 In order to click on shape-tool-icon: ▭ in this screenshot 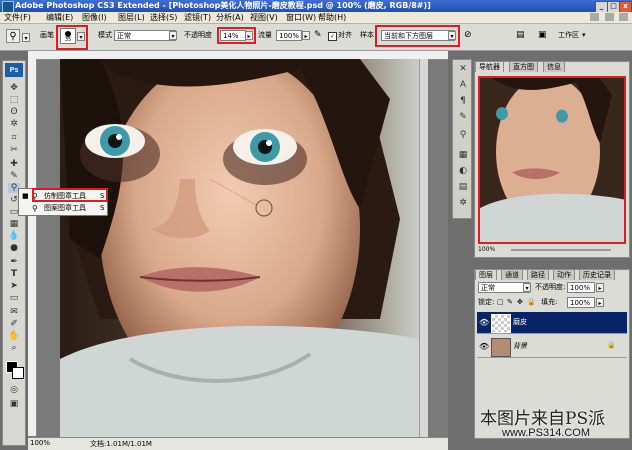, I will do `click(14, 298)`.